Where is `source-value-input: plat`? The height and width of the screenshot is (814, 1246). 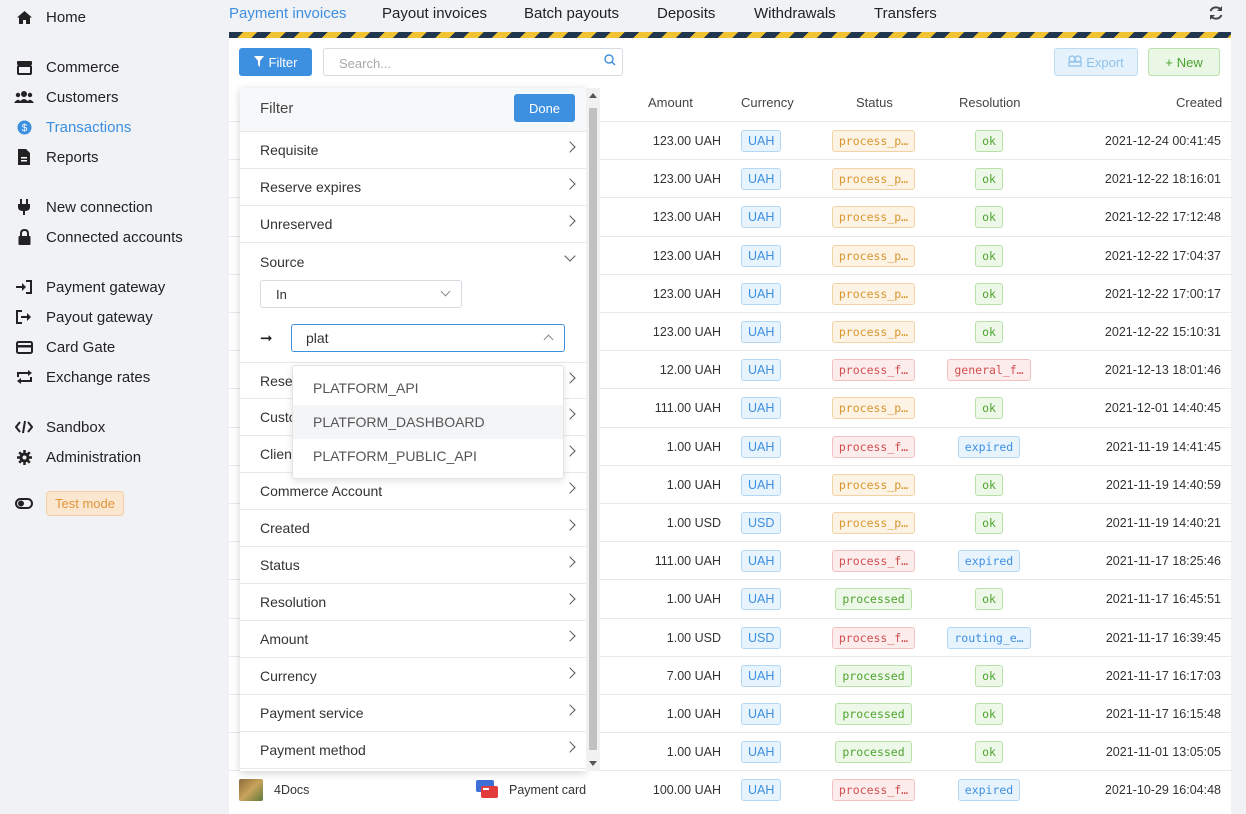 source-value-input: plat is located at coordinates (428, 338).